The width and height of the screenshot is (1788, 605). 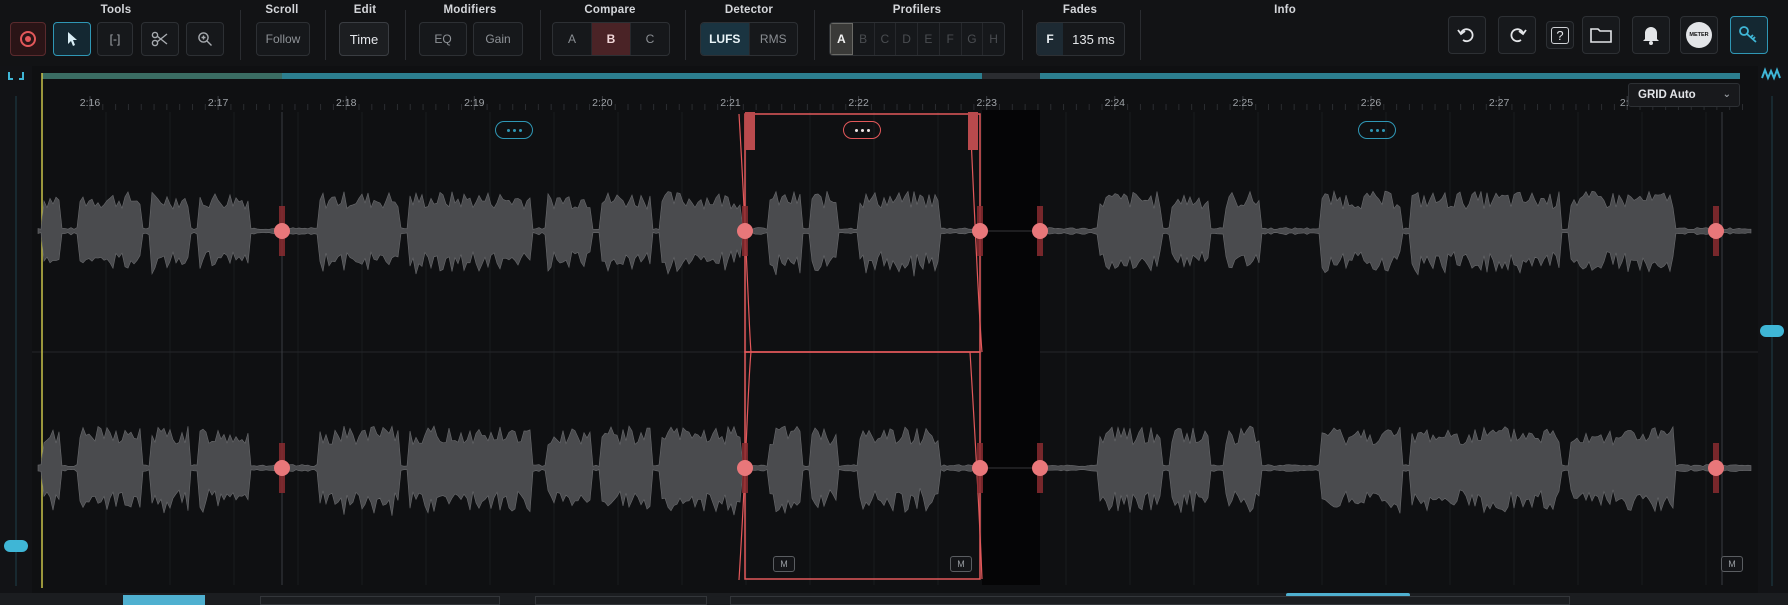 What do you see at coordinates (364, 39) in the screenshot?
I see `edit-mode-button: Time` at bounding box center [364, 39].